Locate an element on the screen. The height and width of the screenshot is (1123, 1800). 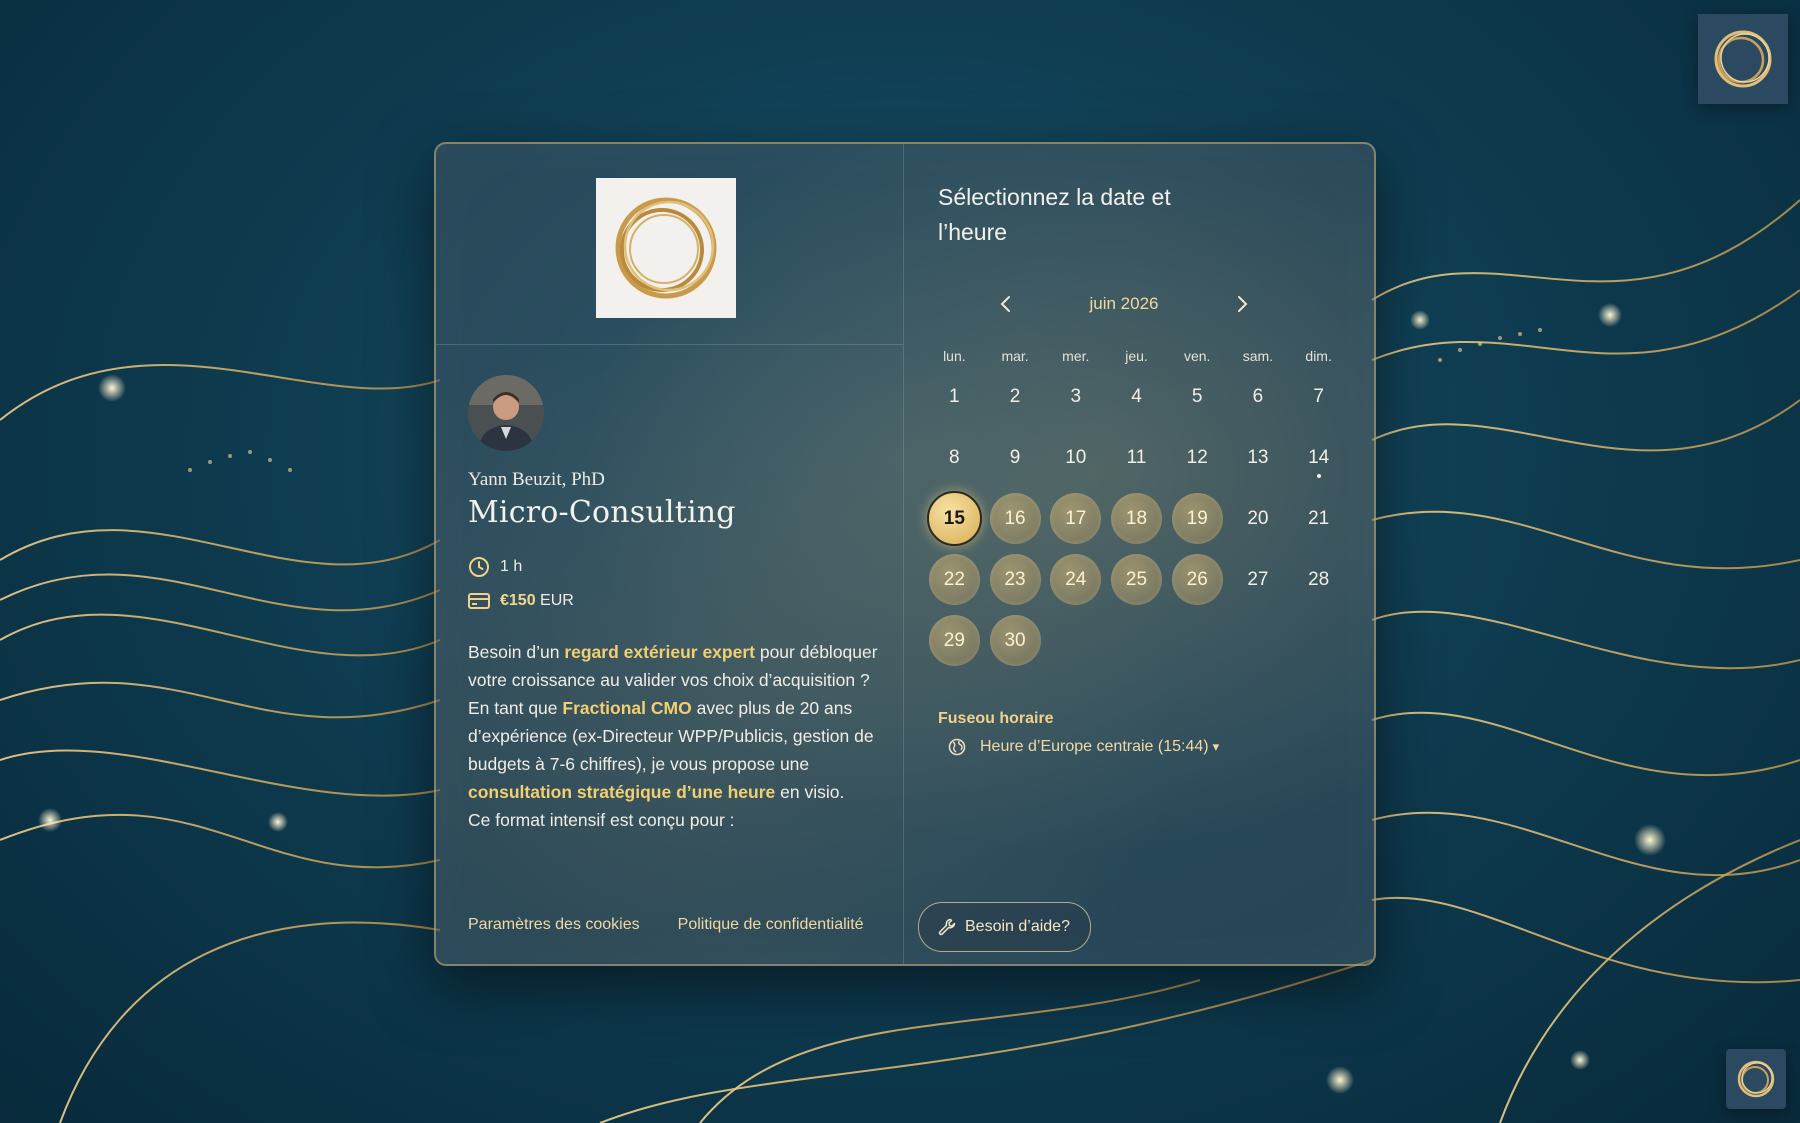
calendar-day-number: 29 is located at coordinates (954, 640).